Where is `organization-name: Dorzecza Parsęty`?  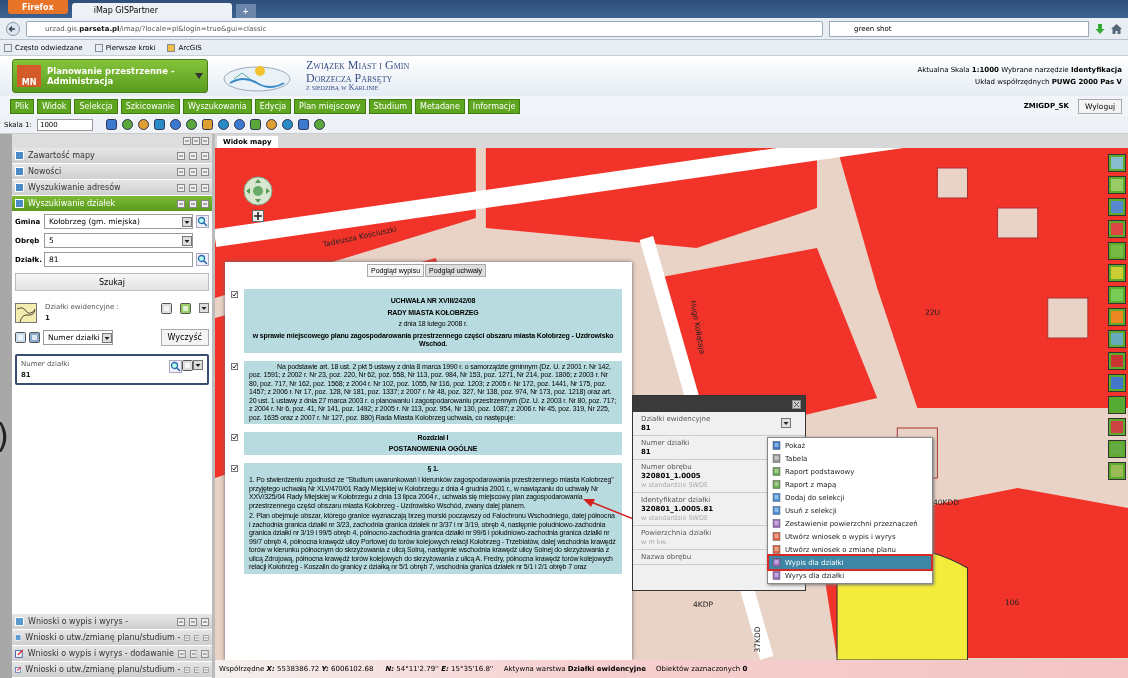 organization-name: Dorzecza Parsęty is located at coordinates (350, 78).